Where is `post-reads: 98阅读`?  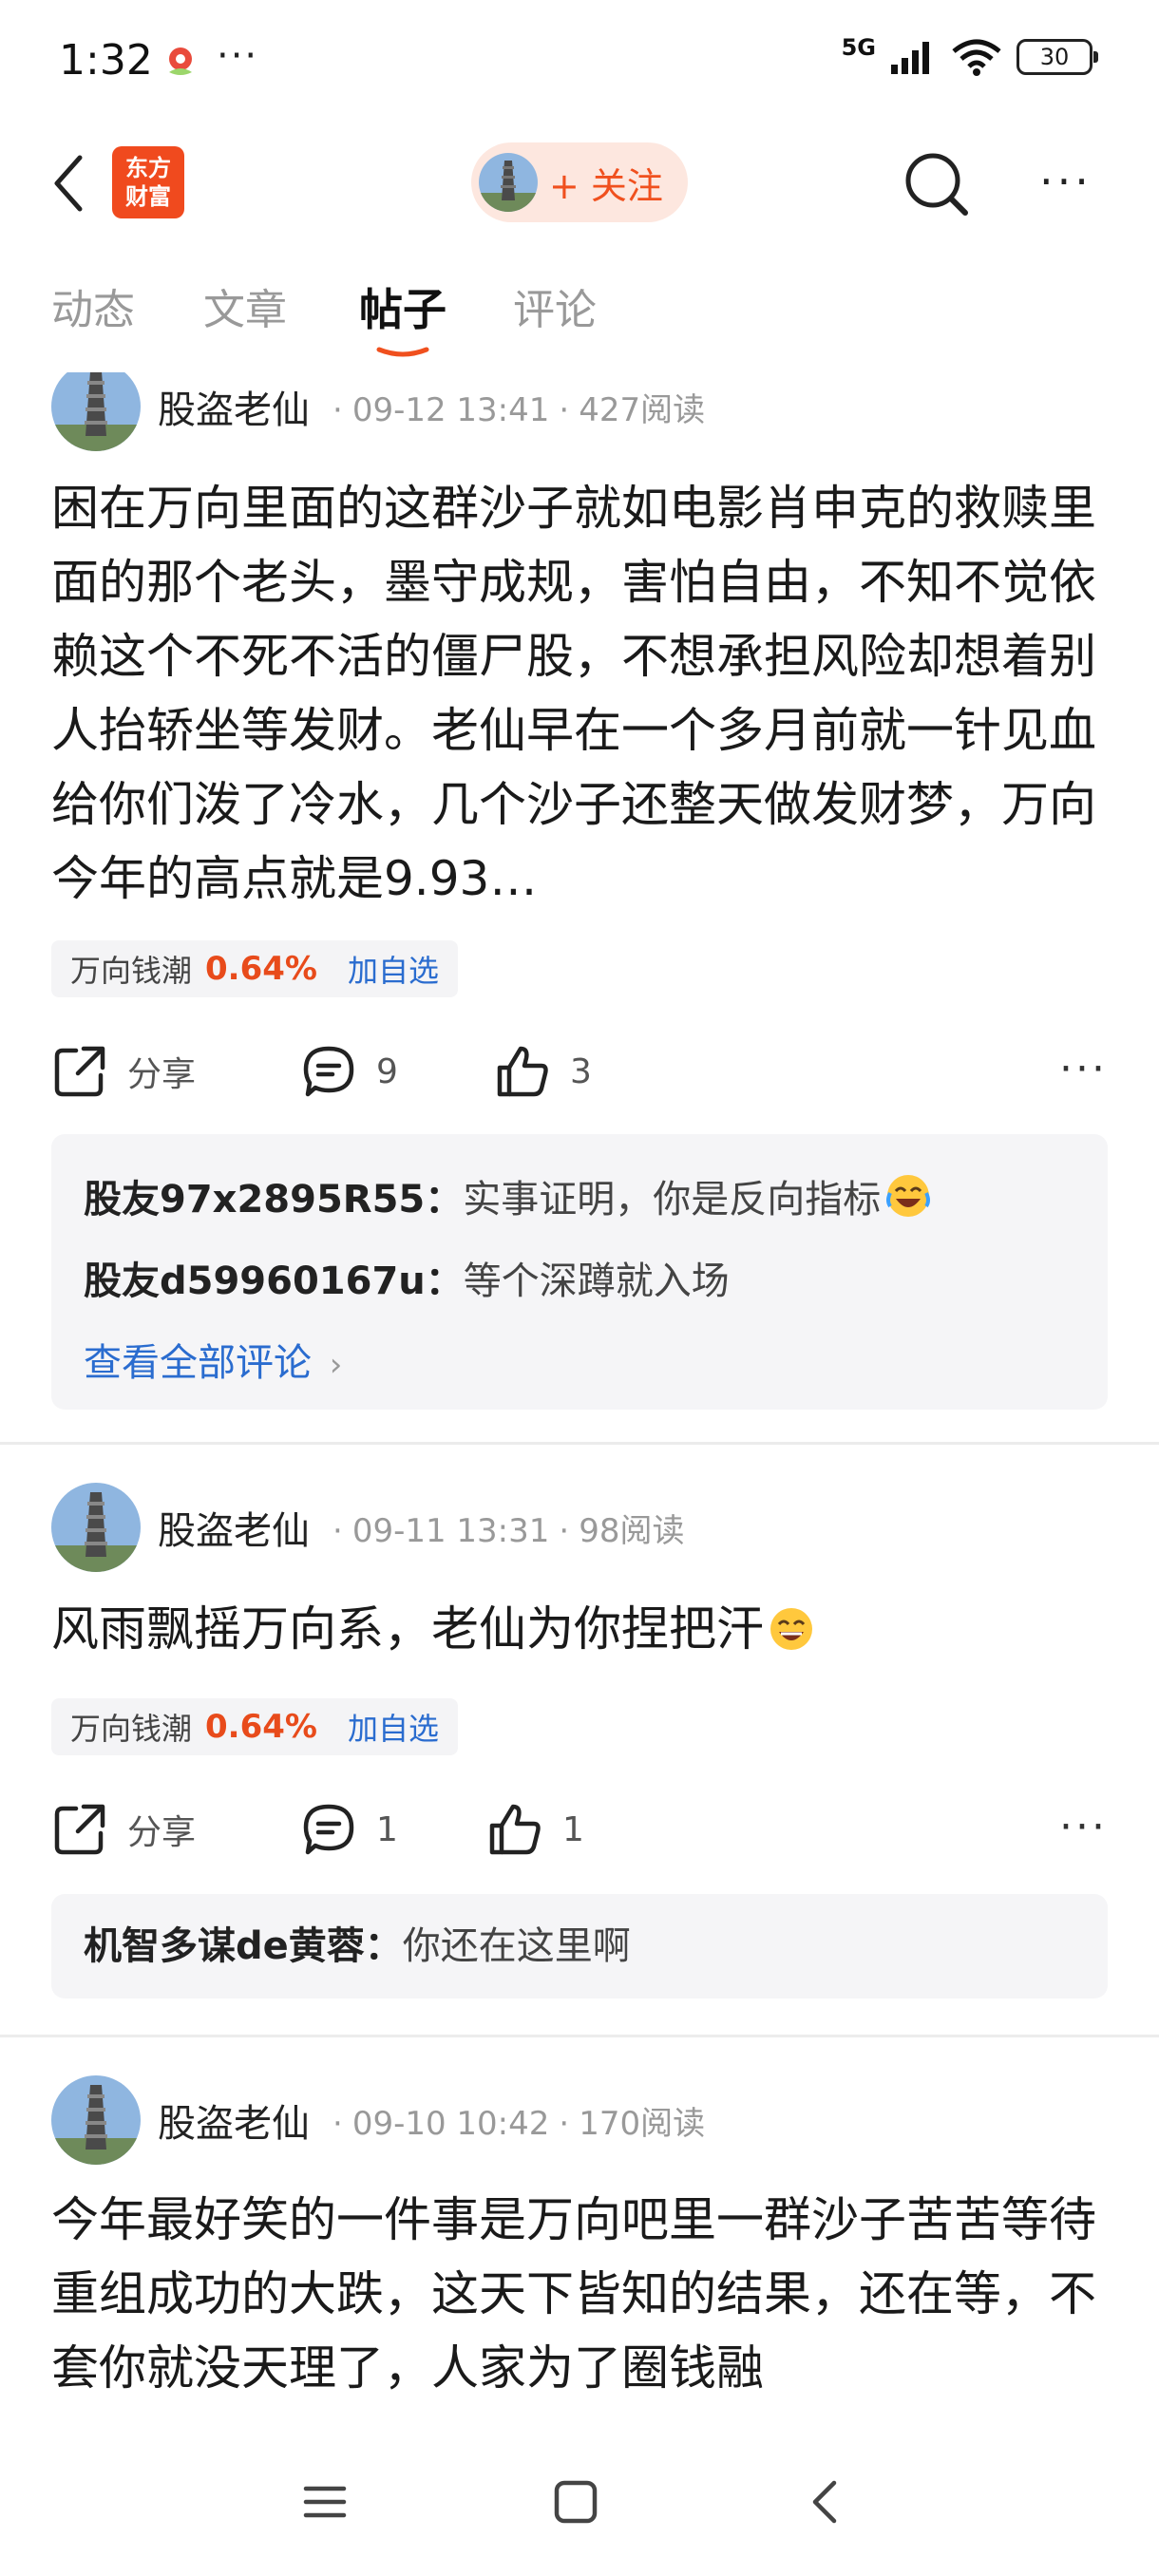 post-reads: 98阅读 is located at coordinates (632, 1530).